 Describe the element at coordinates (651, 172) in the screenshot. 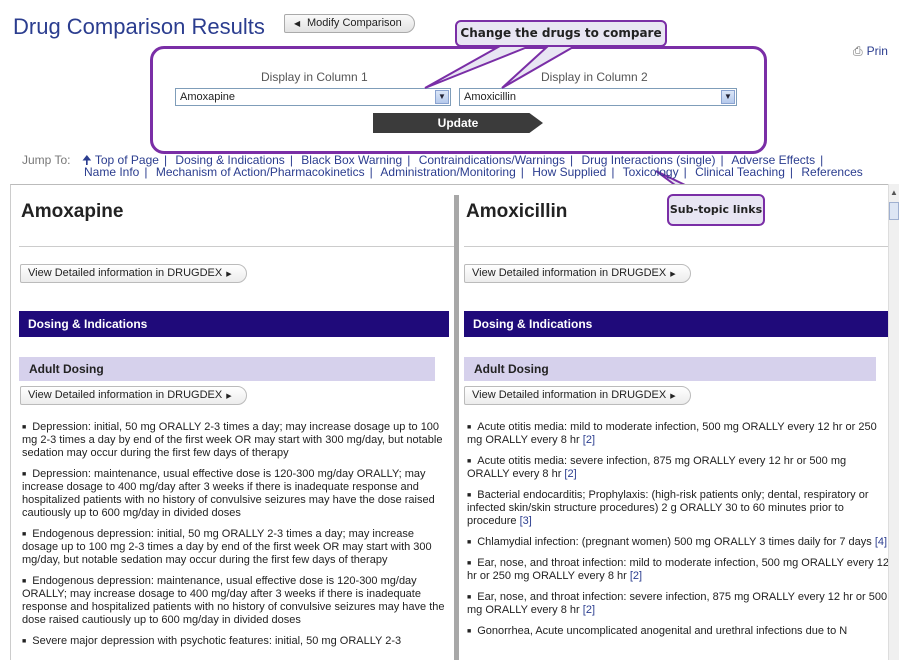

I see `jump-link-toxicology: Toxicology` at that location.